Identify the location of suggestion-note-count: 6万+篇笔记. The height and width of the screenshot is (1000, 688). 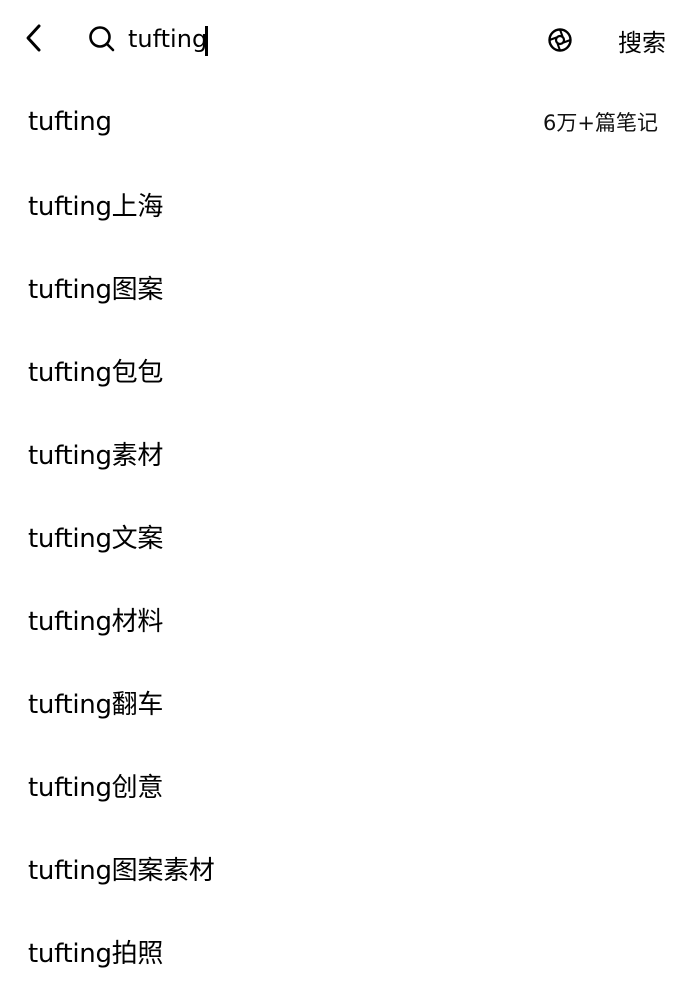
(600, 122).